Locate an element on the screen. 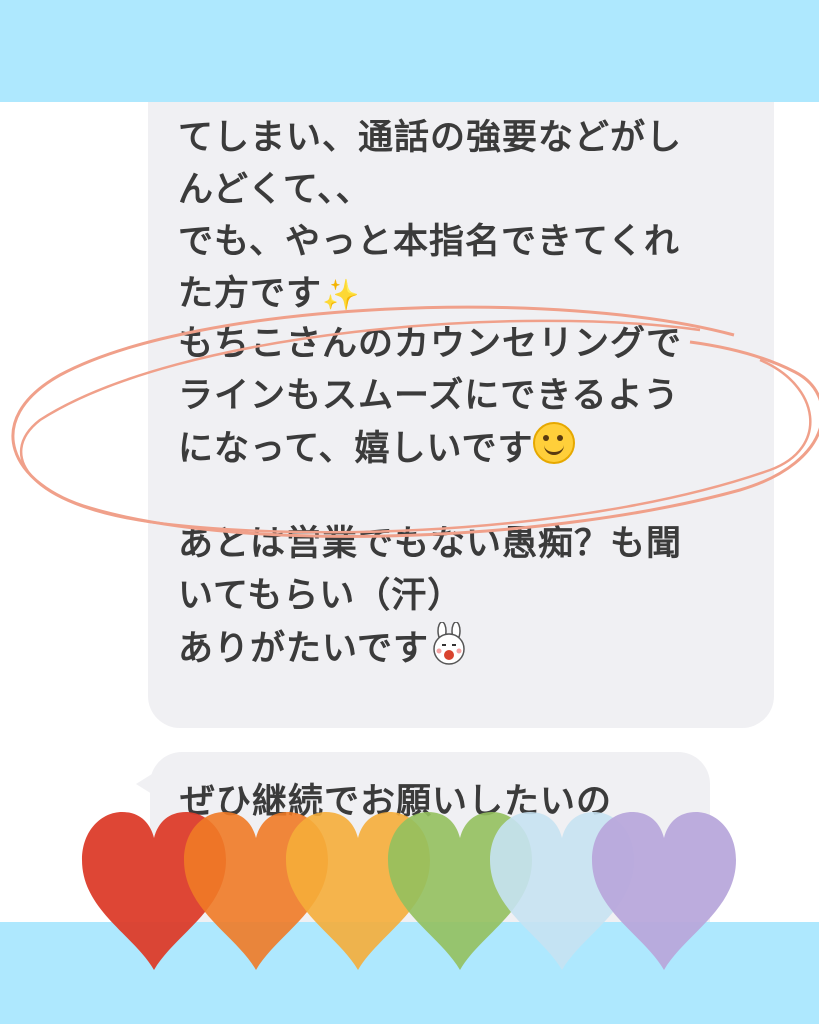 The height and width of the screenshot is (1024, 819). message-line: ラインもスムーズにできるよう is located at coordinates (429, 396).